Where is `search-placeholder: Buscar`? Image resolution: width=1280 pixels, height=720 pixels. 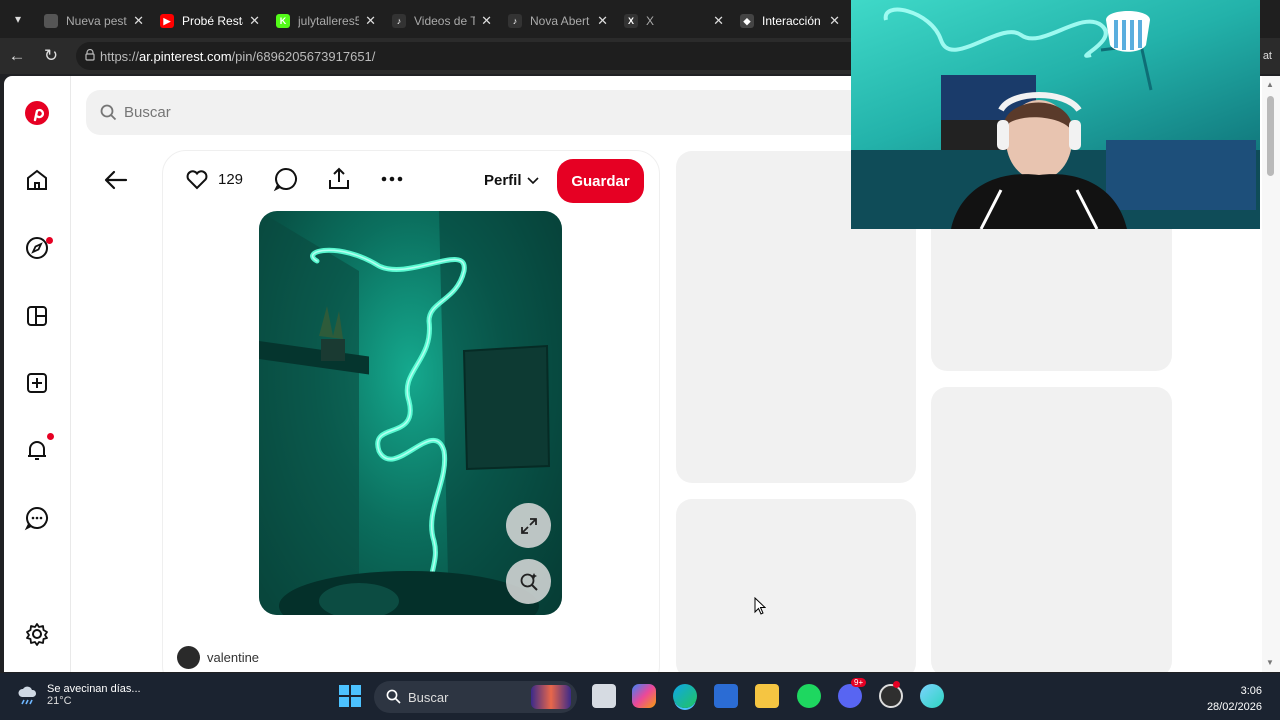 search-placeholder: Buscar is located at coordinates (147, 112).